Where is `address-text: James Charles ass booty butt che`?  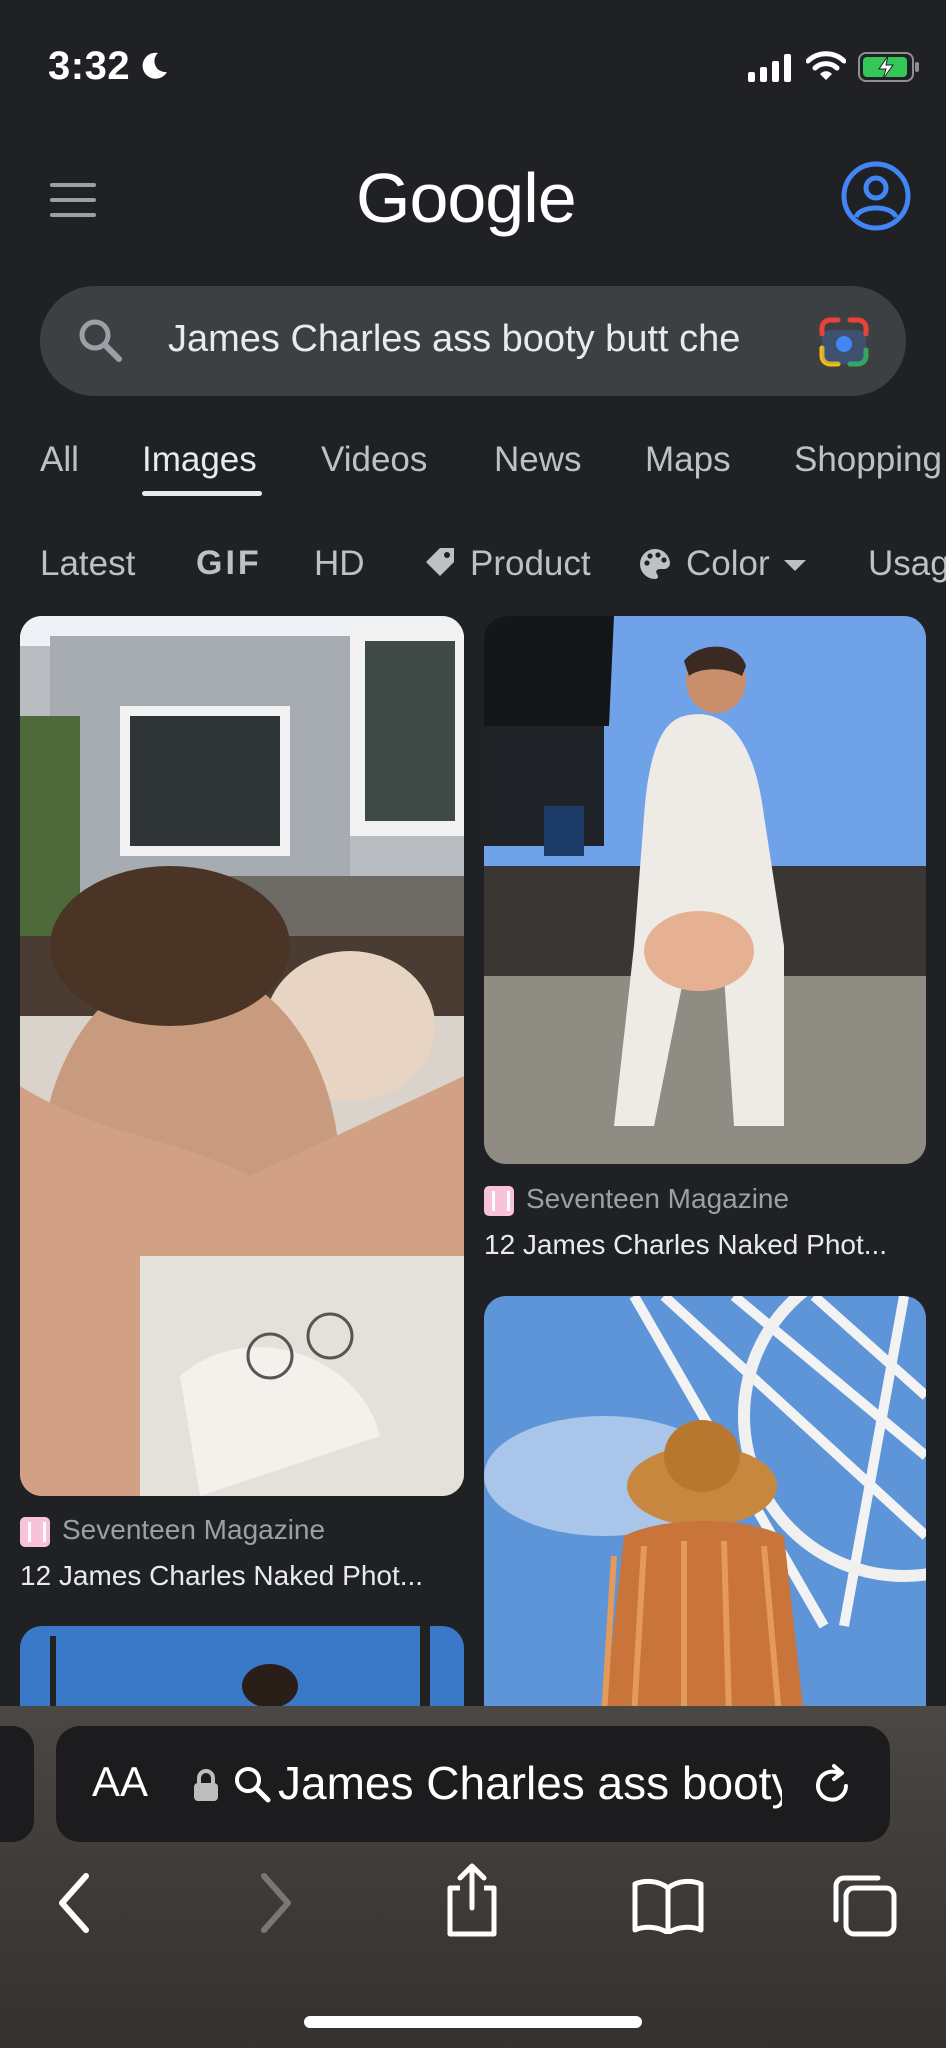
address-text: James Charles ass booty butt che is located at coordinates (530, 1783).